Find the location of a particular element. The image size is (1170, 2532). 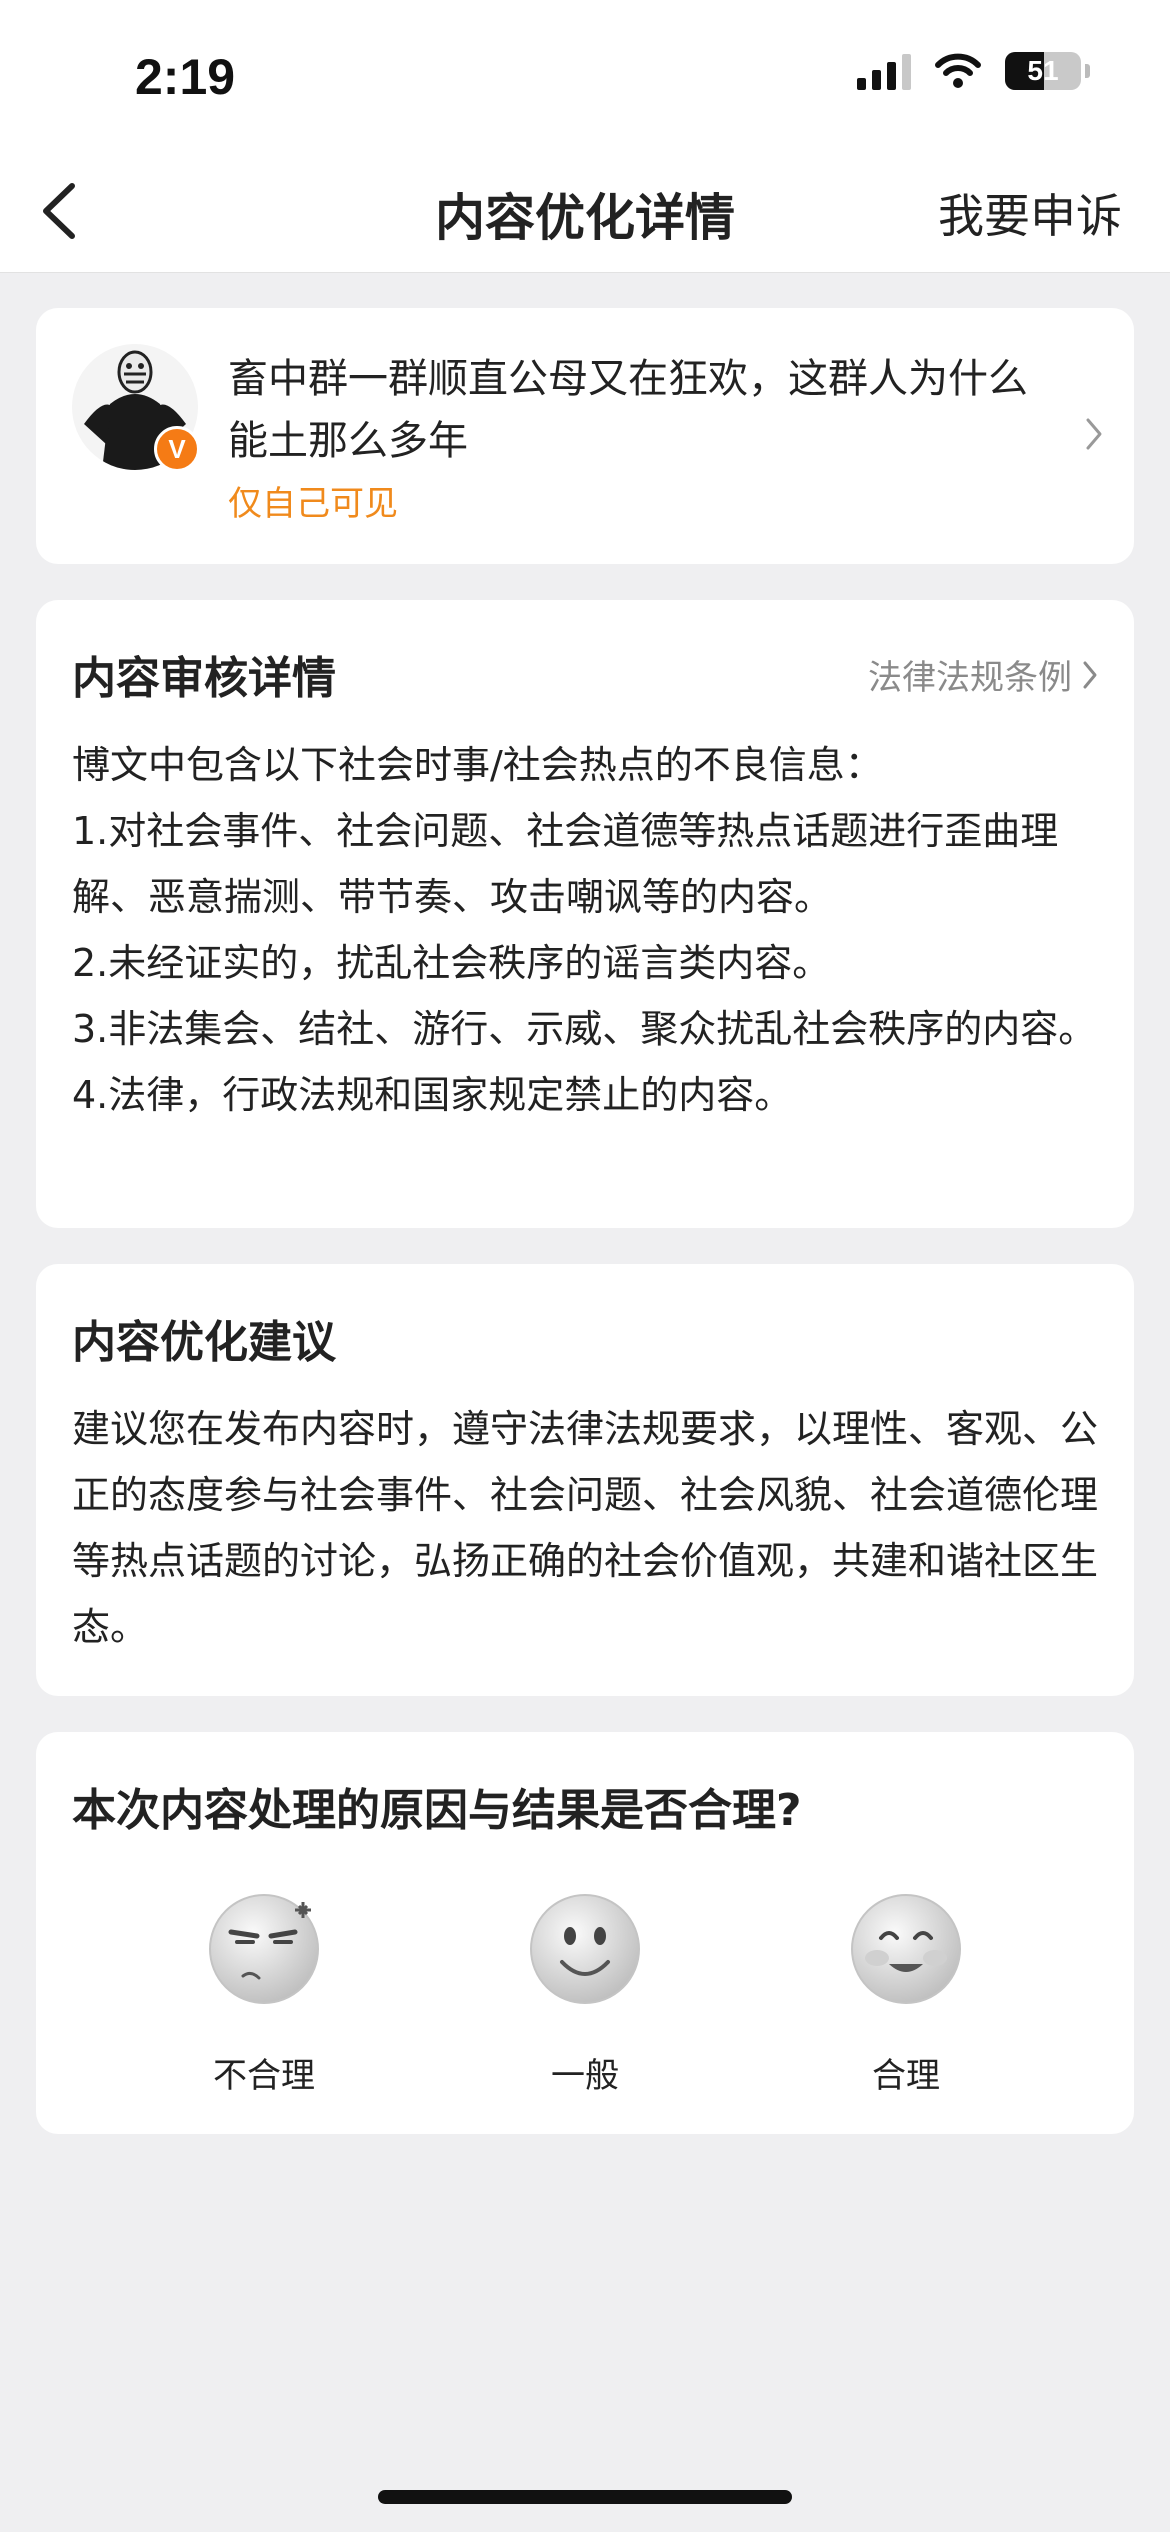

status-bar: 2:19 51 is located at coordinates (585, 75).